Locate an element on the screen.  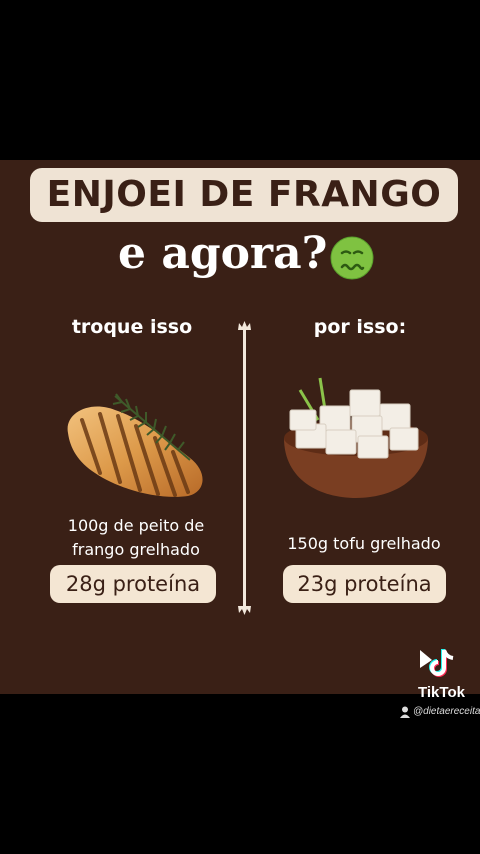
right-protein-badge: 23g proteína is located at coordinates (364, 584).